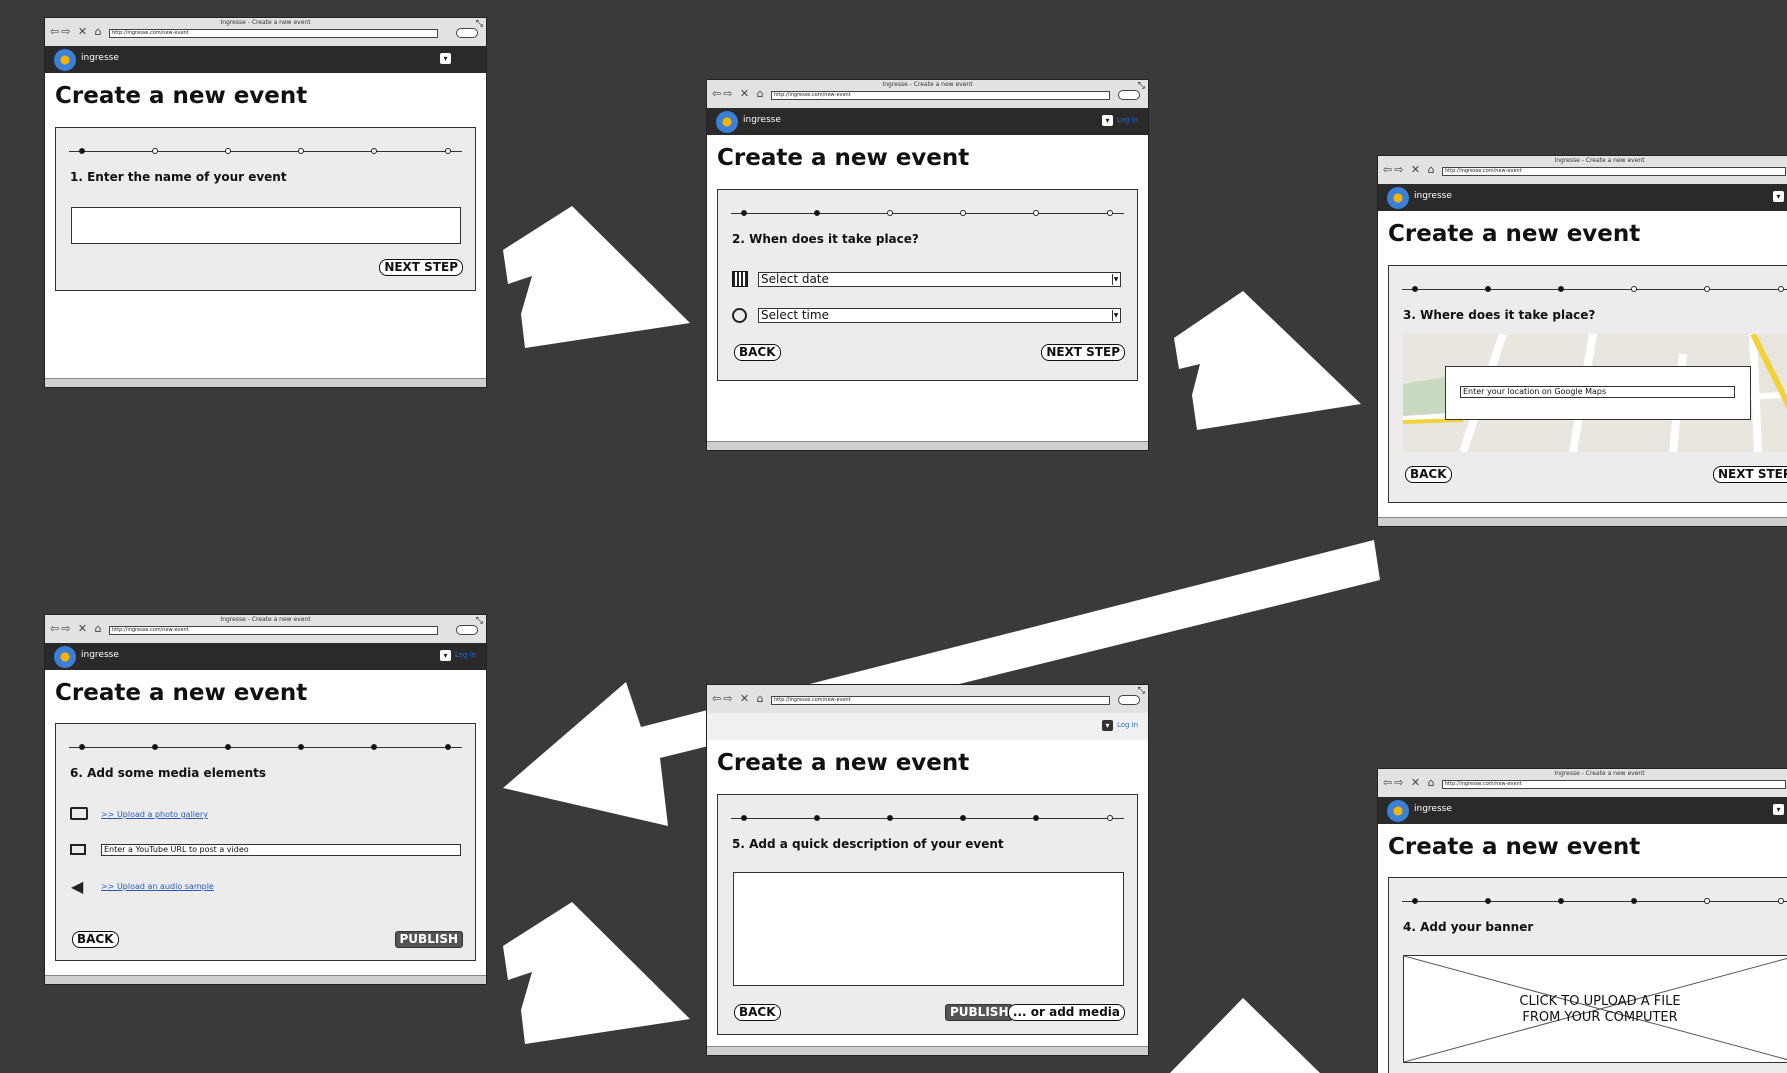  I want to click on app-header: ingresse ▾ Log in, so click(265, 59).